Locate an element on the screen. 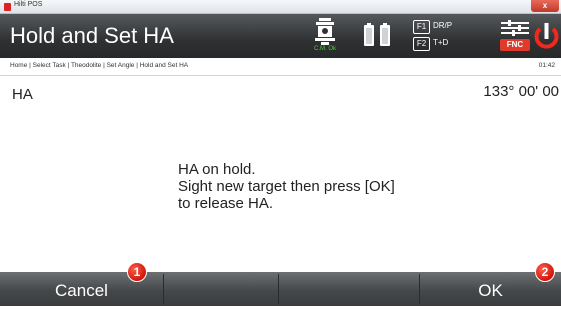  fkey-f1-label: DR/P is located at coordinates (443, 25).